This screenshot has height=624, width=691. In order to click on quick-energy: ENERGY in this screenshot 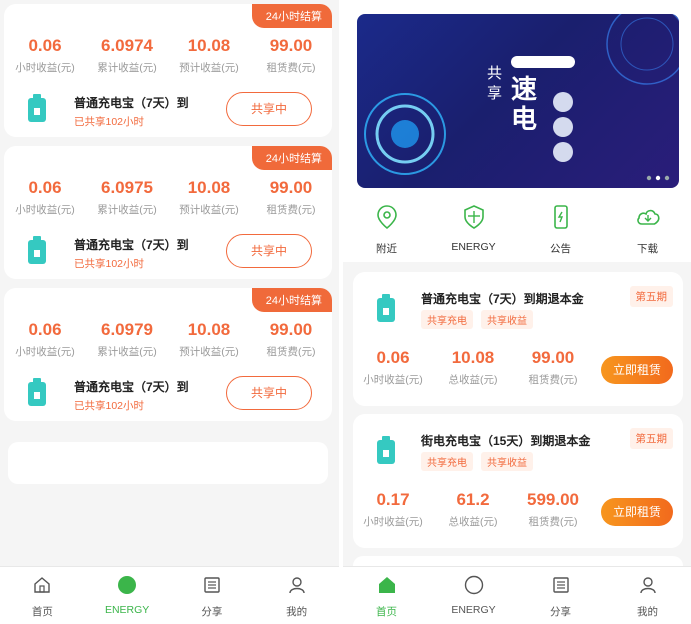, I will do `click(473, 230)`.